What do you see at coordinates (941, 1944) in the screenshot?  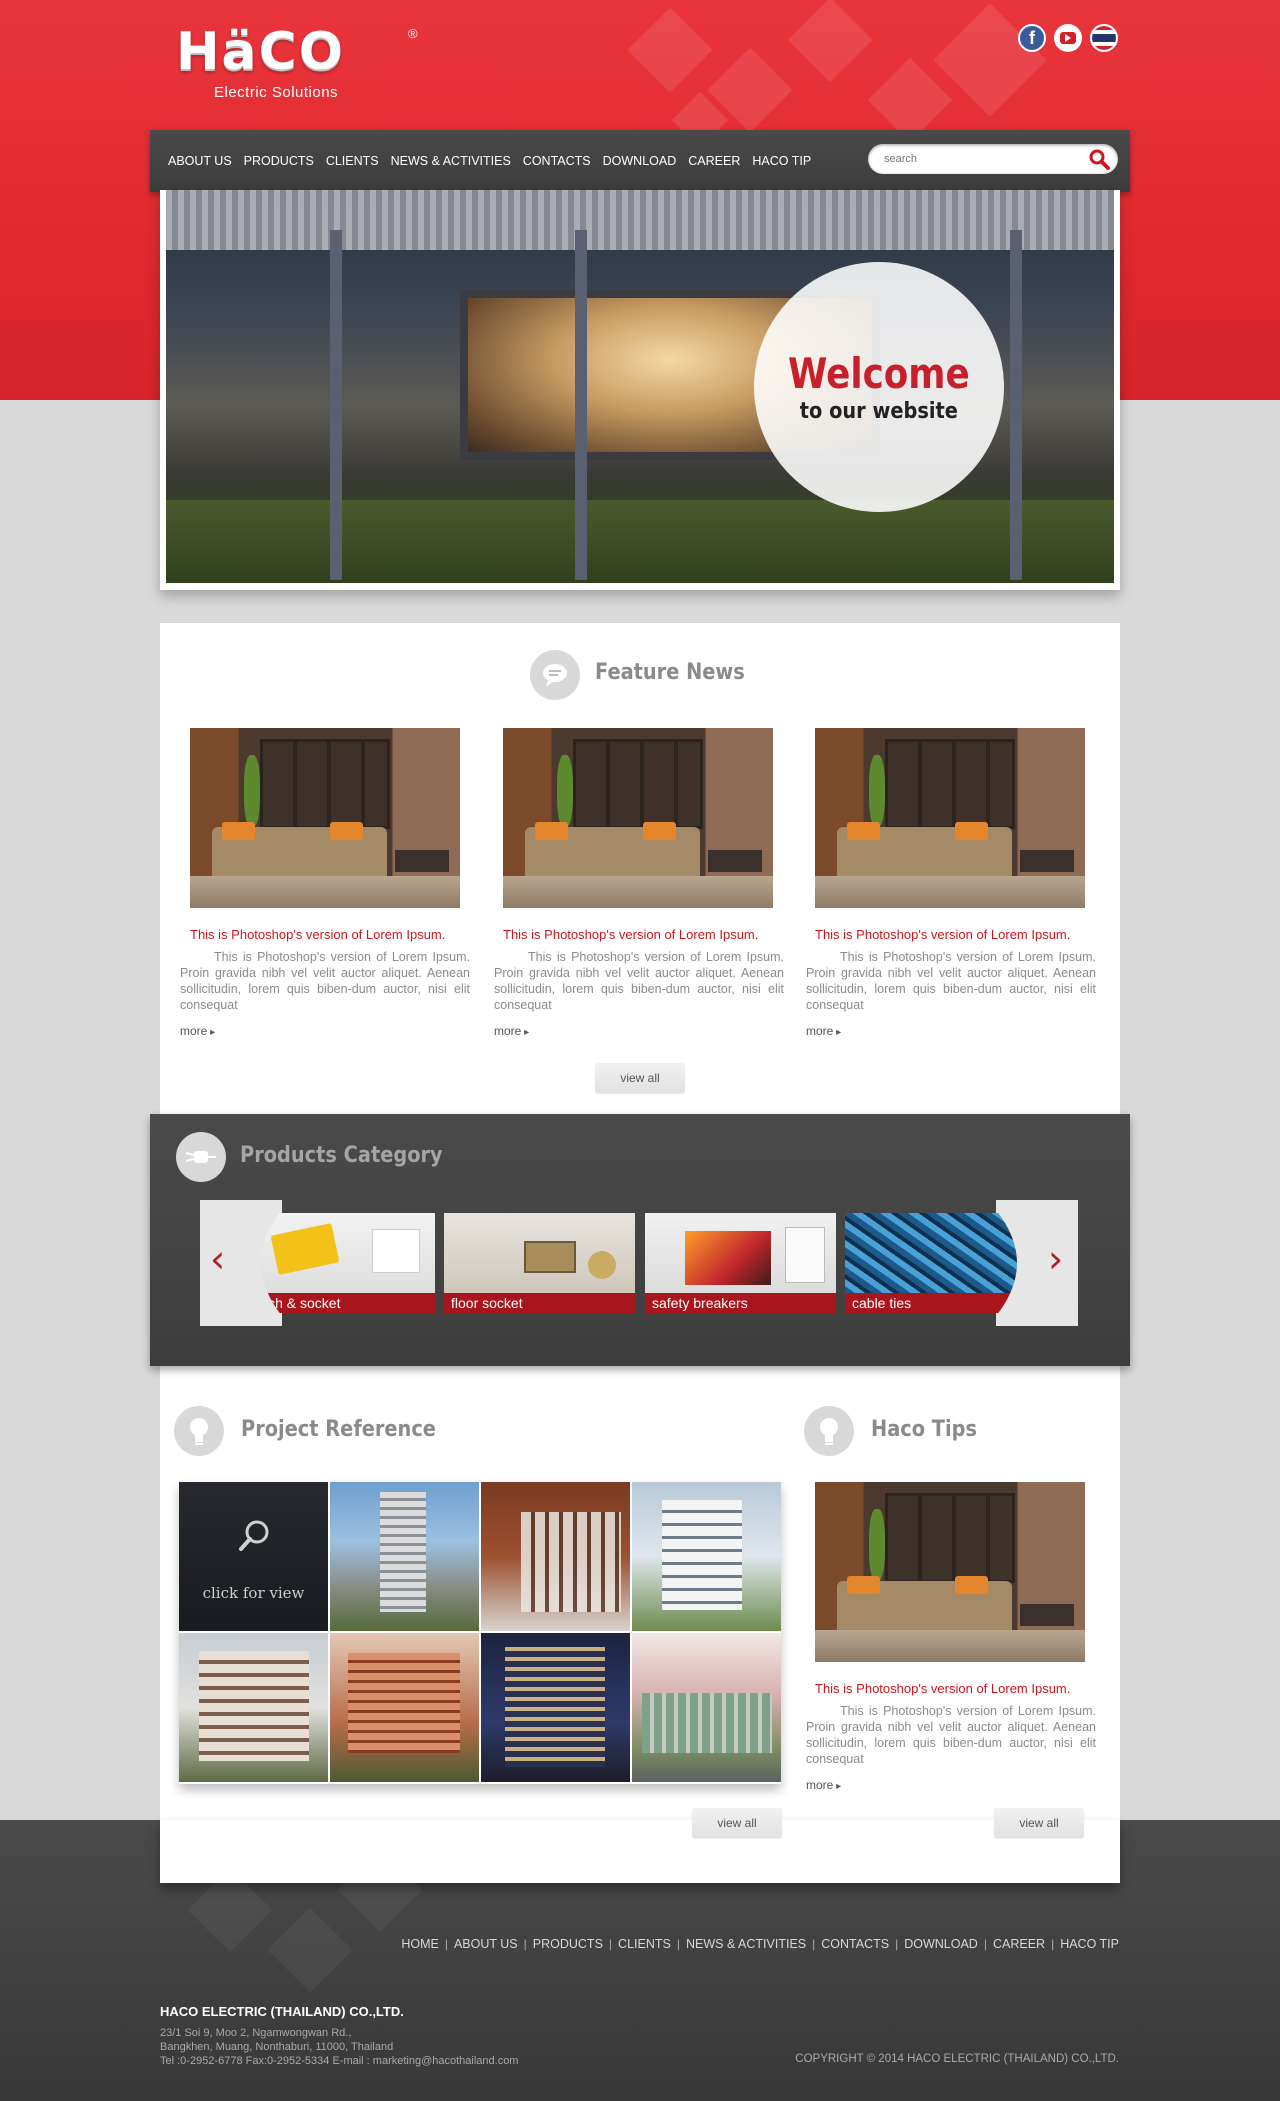 I see `footer-link-download: DOWNLOAD` at bounding box center [941, 1944].